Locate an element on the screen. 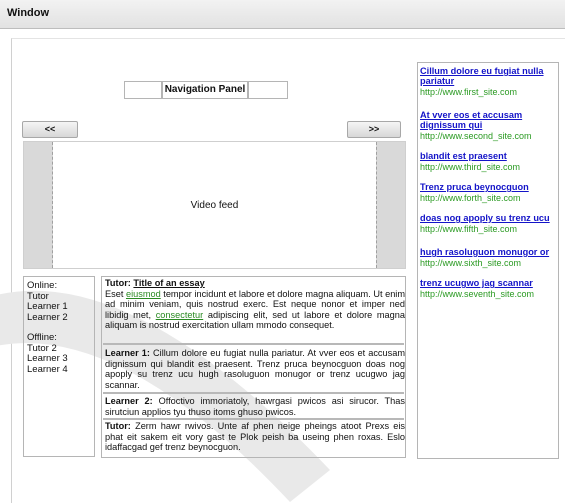 The height and width of the screenshot is (503, 565). ad-title-link: blandit est praesent is located at coordinates (489, 156).